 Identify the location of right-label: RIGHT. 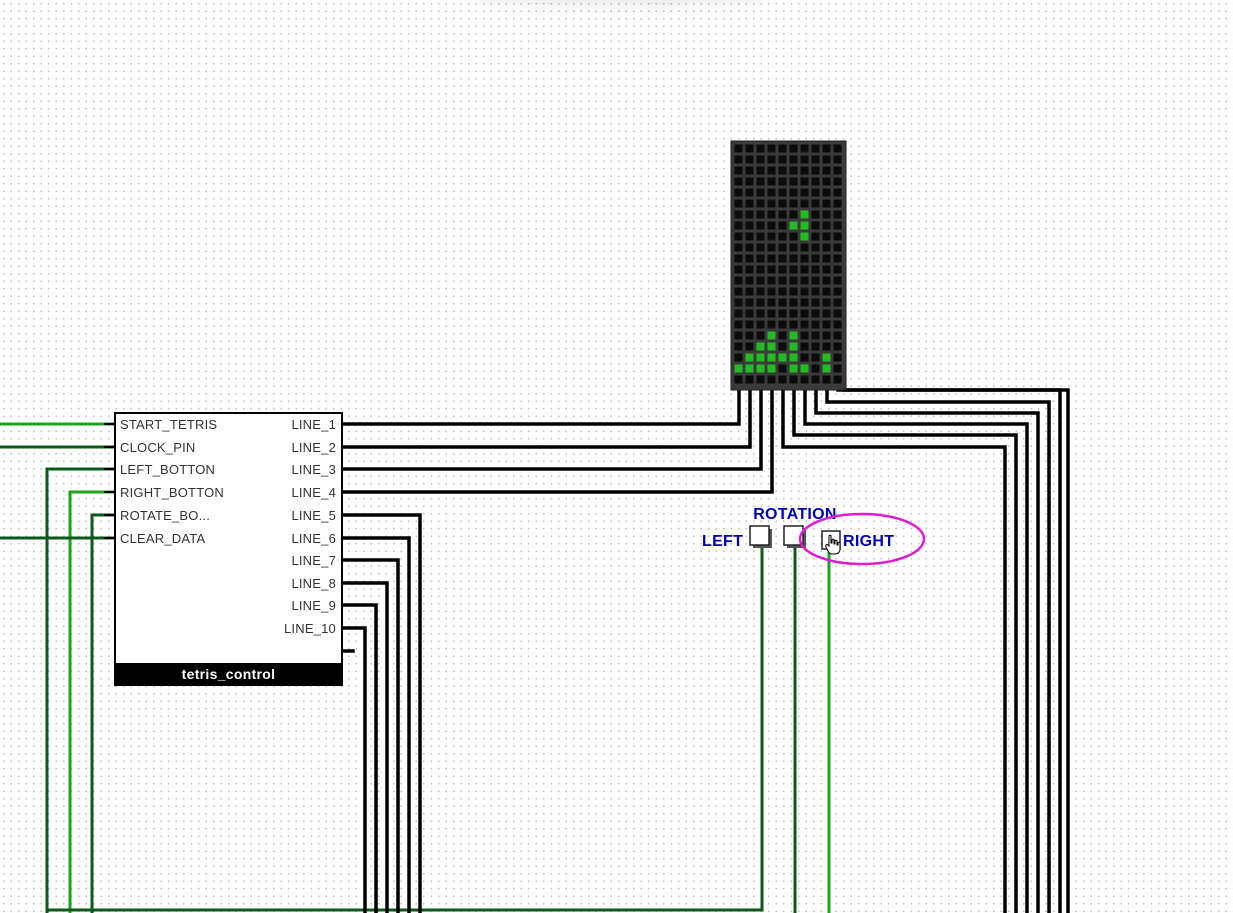
(868, 541).